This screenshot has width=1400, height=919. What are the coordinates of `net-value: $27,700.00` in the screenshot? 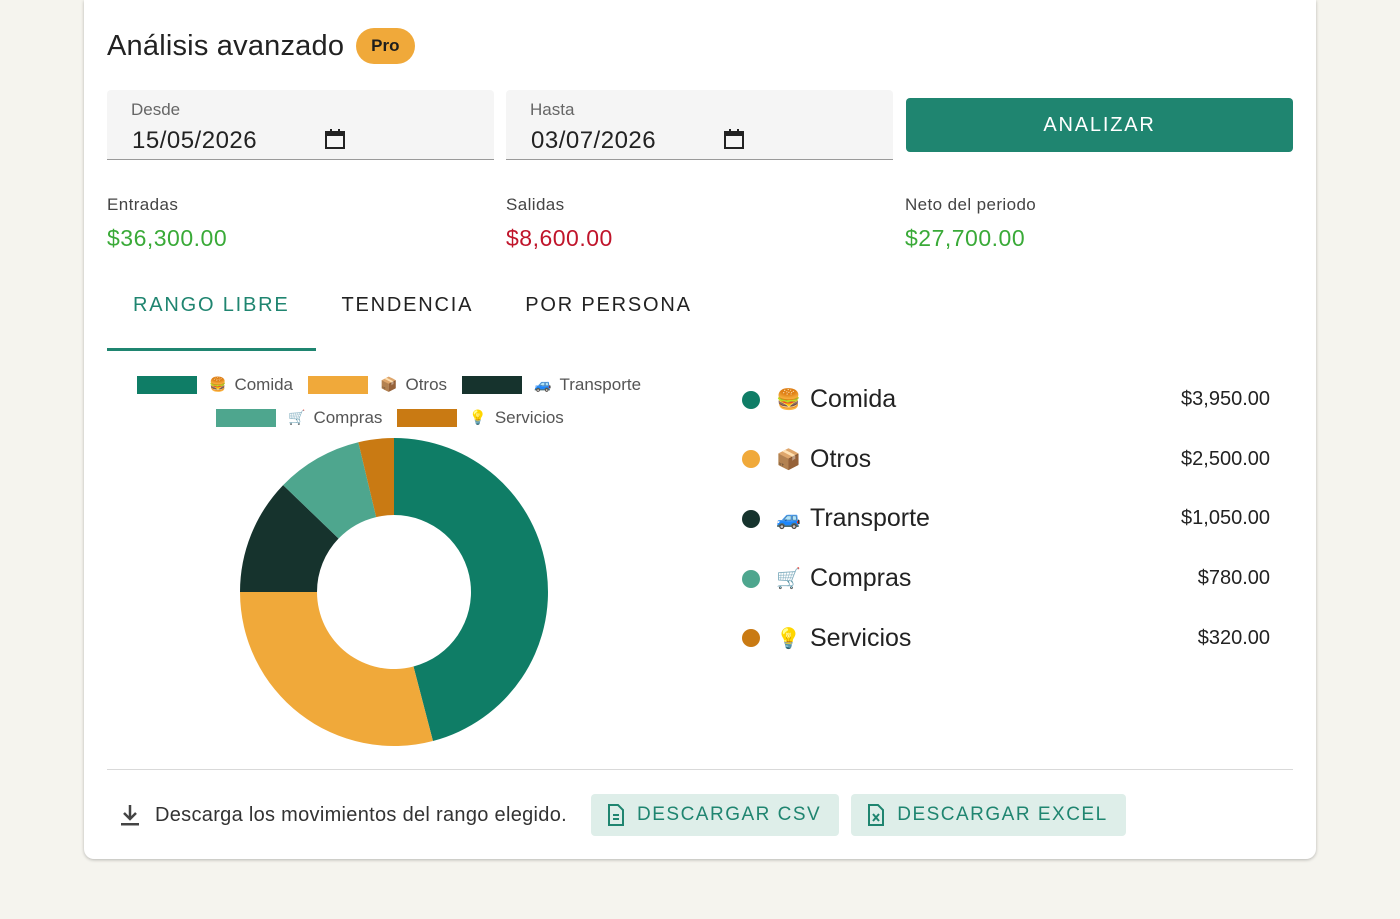 It's located at (965, 238).